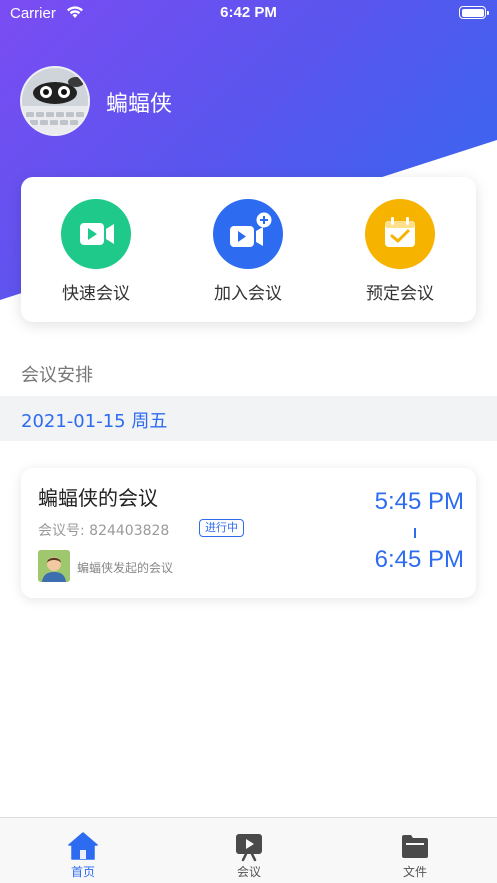  I want to click on date-label: 2021-01-15 周五, so click(94, 421).